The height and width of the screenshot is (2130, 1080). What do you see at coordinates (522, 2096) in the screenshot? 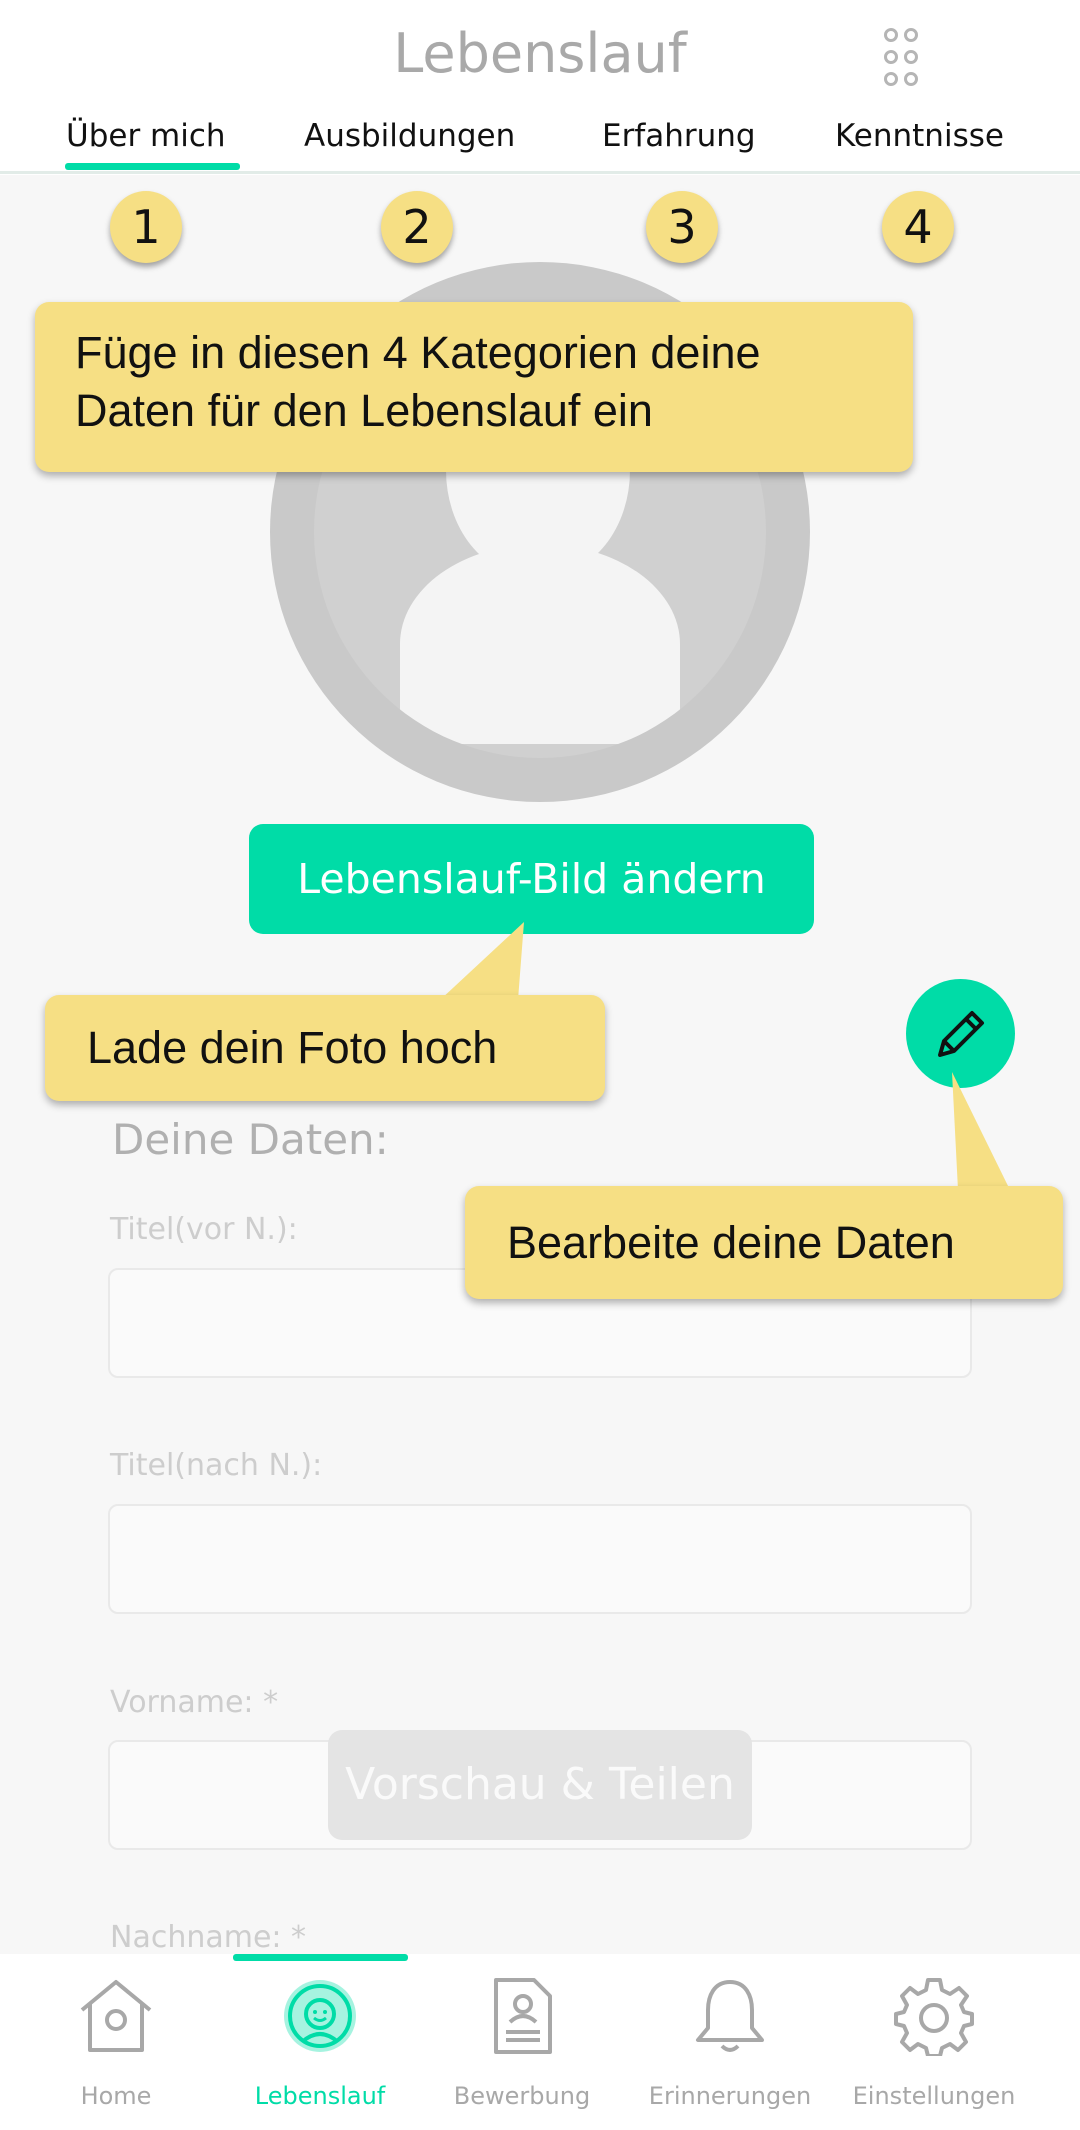
I see `nav-label: Bewerbung` at bounding box center [522, 2096].